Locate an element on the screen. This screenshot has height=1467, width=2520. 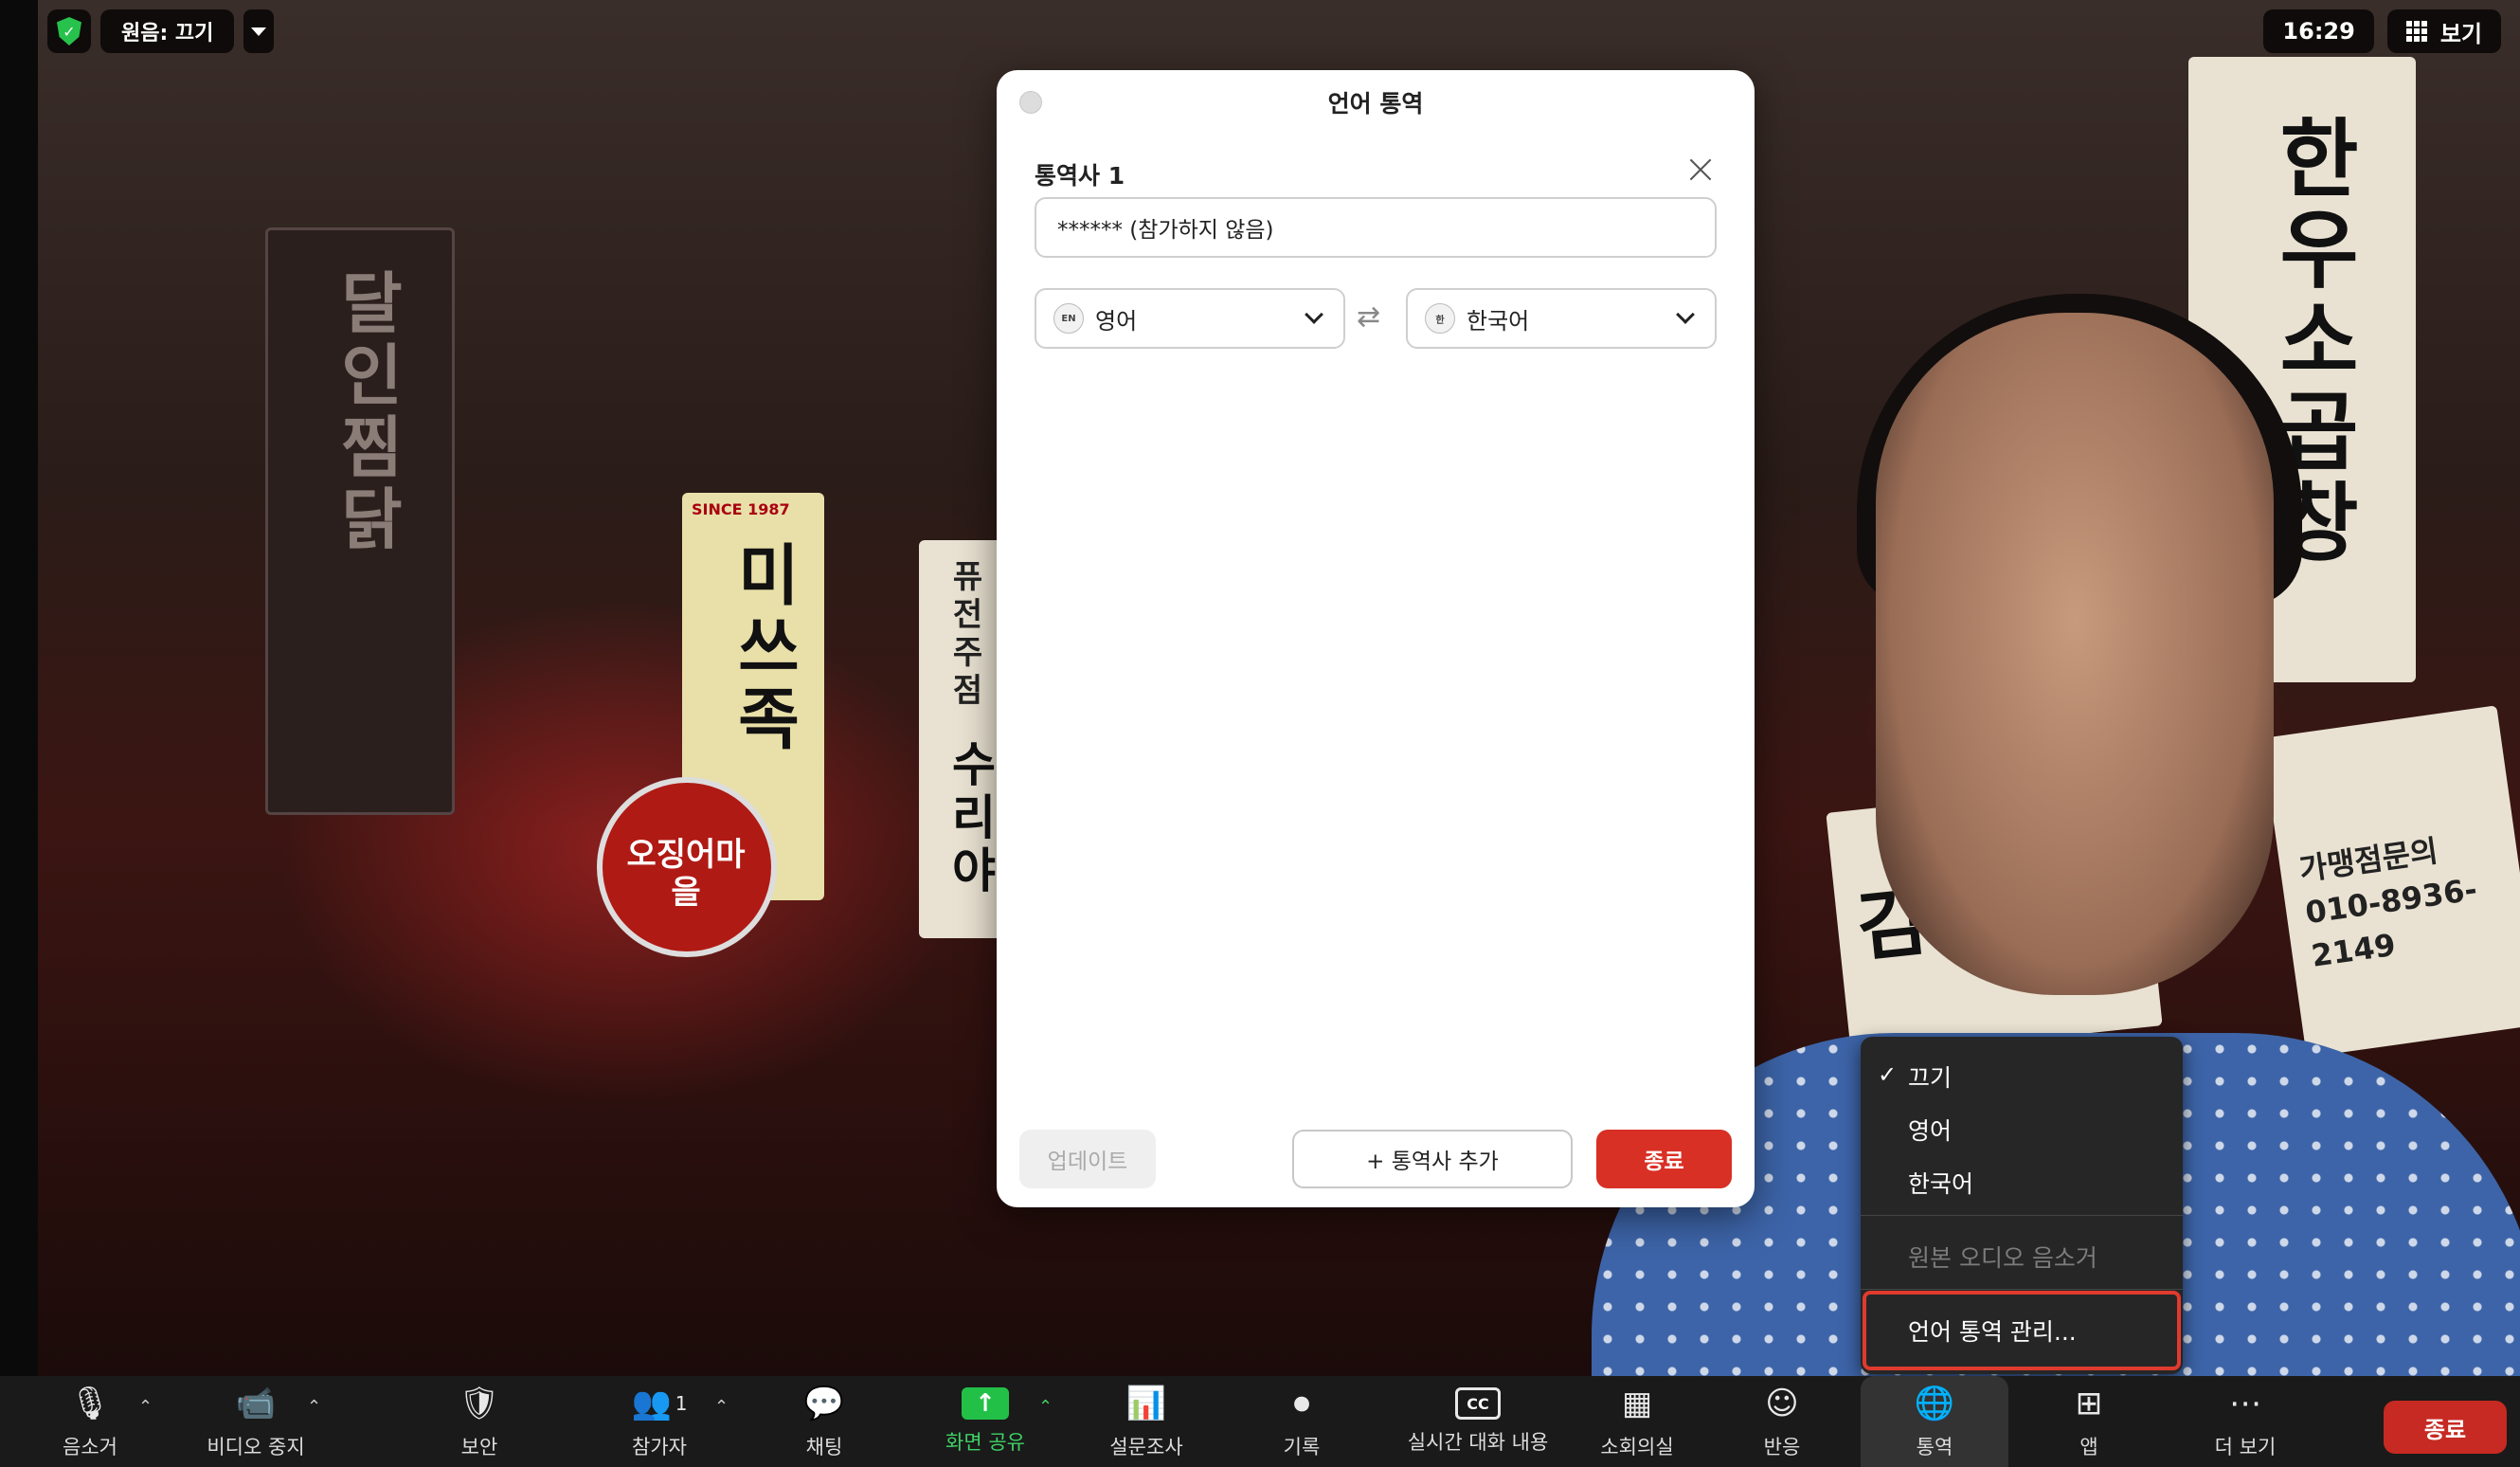
record-button: ⏺ 기록 is located at coordinates (1301, 1421).